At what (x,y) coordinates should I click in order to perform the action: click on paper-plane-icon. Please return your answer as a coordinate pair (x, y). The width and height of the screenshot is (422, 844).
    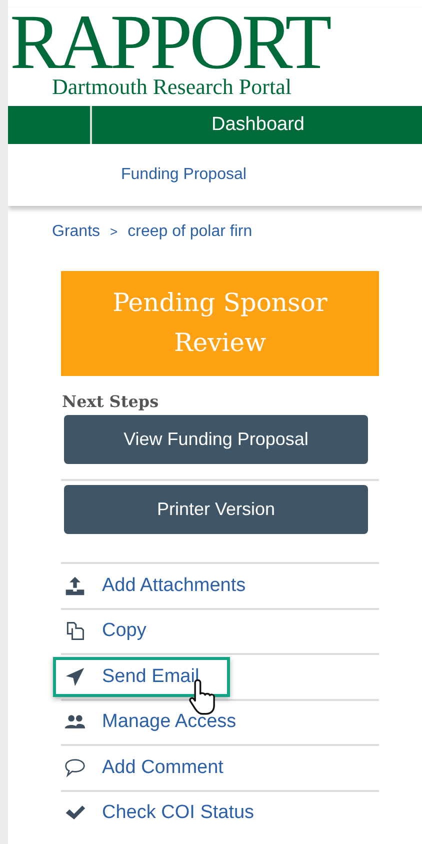
    Looking at the image, I should click on (75, 677).